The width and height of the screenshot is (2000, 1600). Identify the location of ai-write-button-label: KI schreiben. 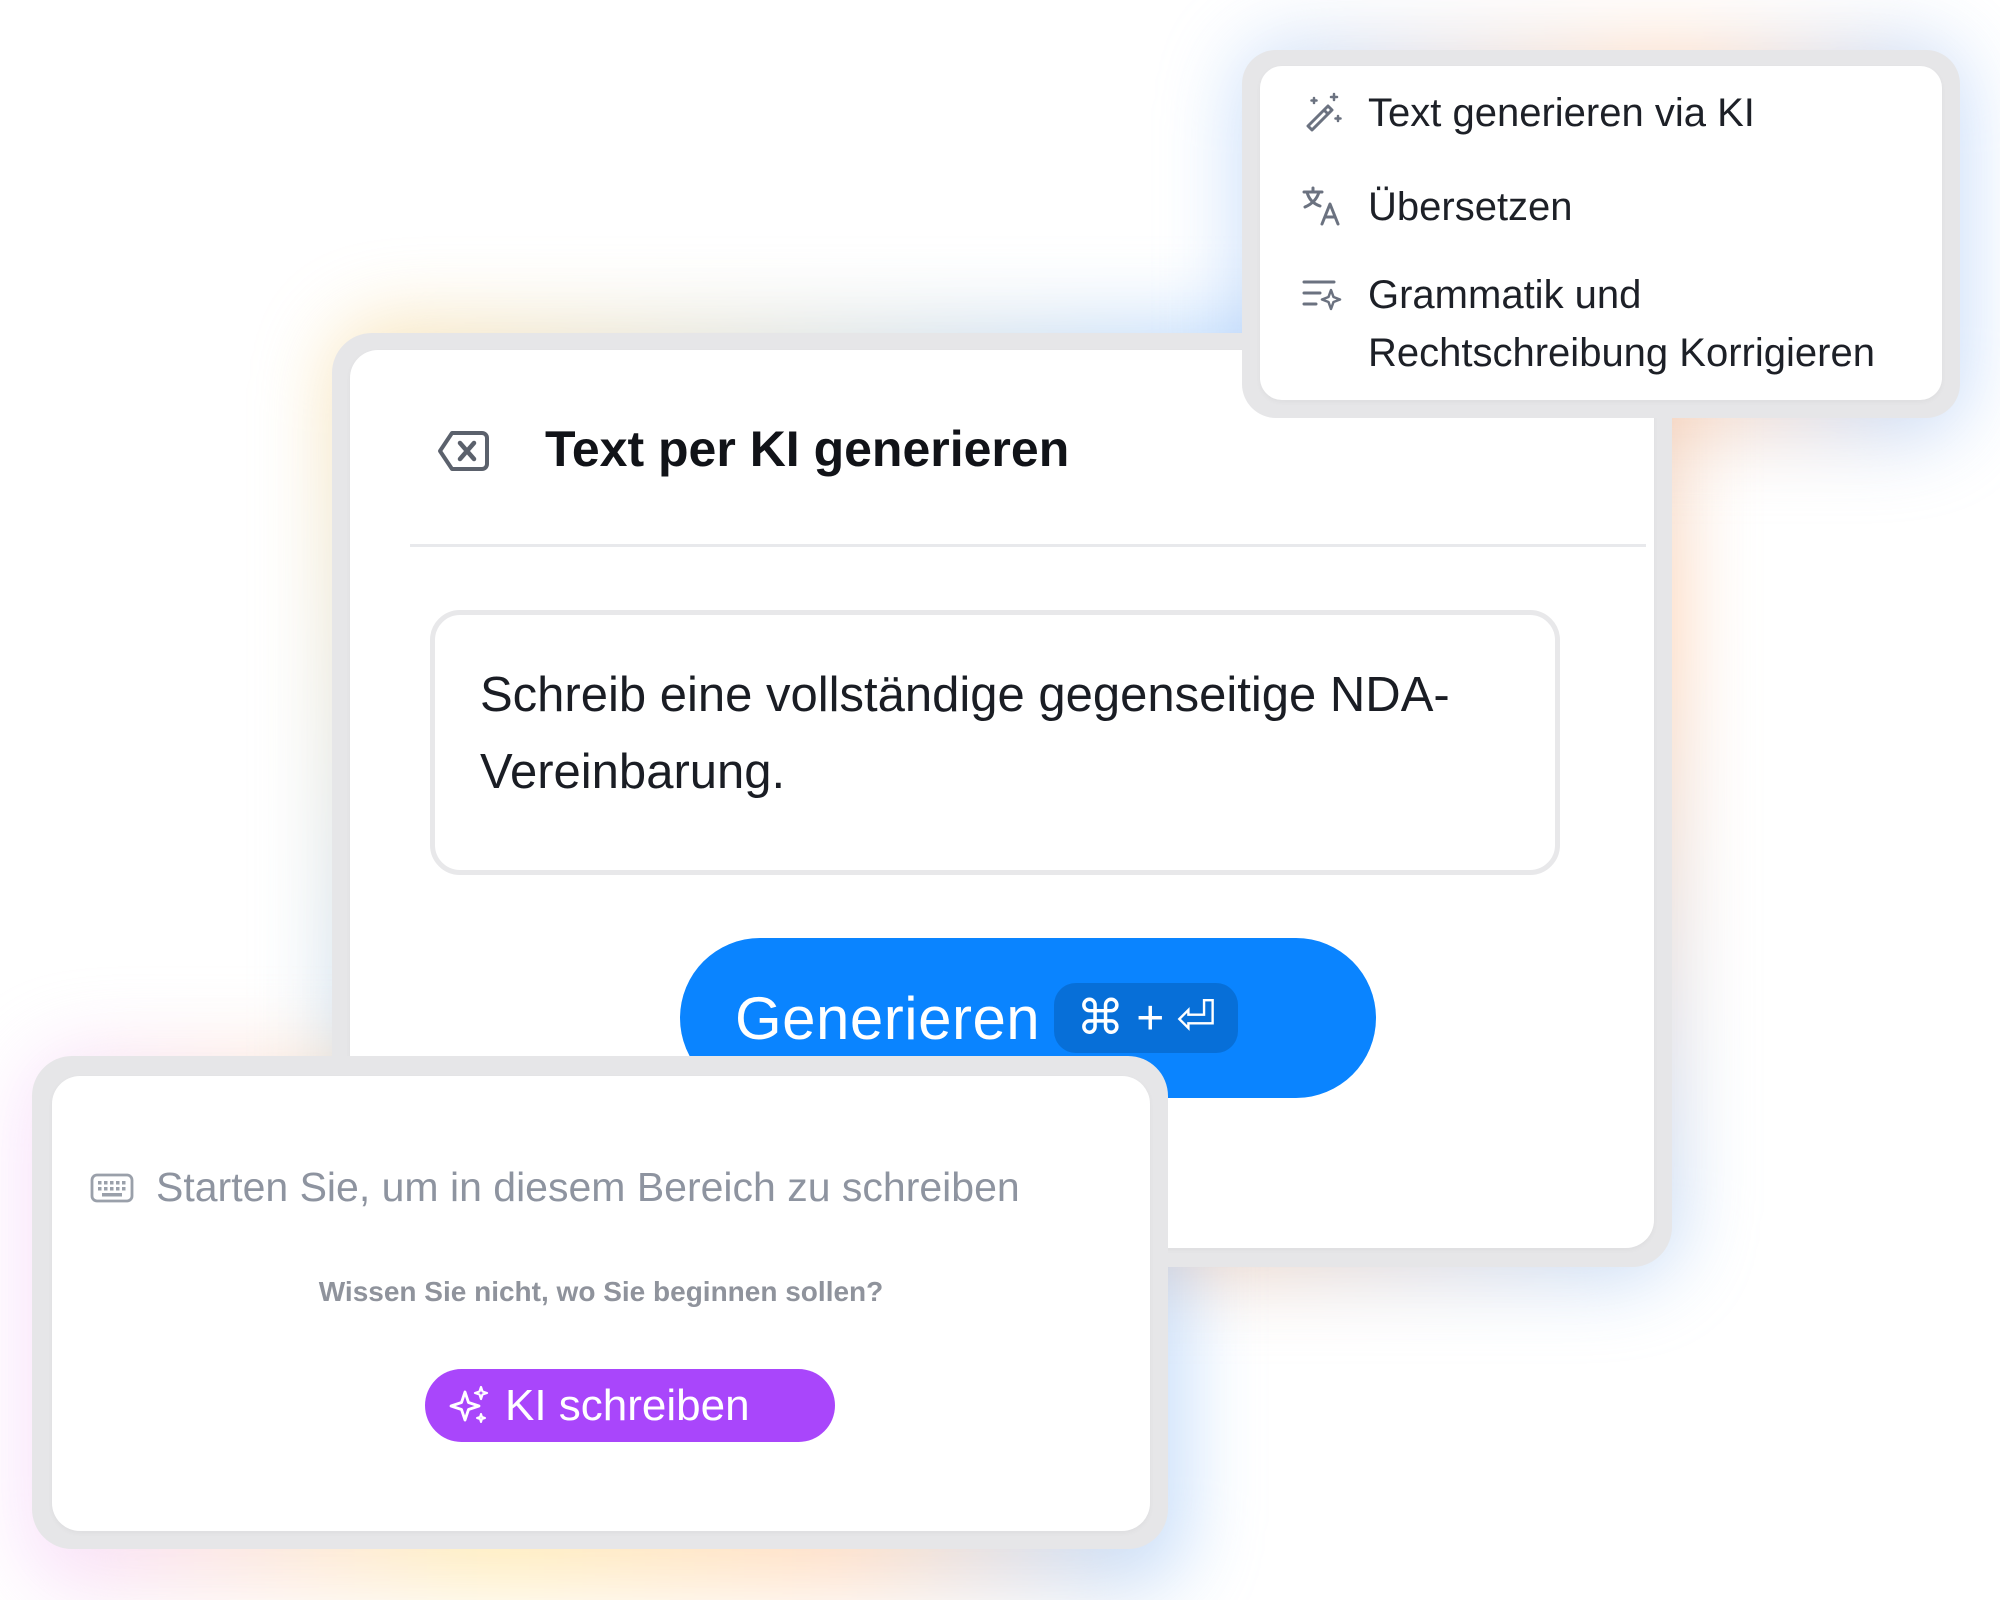
(627, 1405).